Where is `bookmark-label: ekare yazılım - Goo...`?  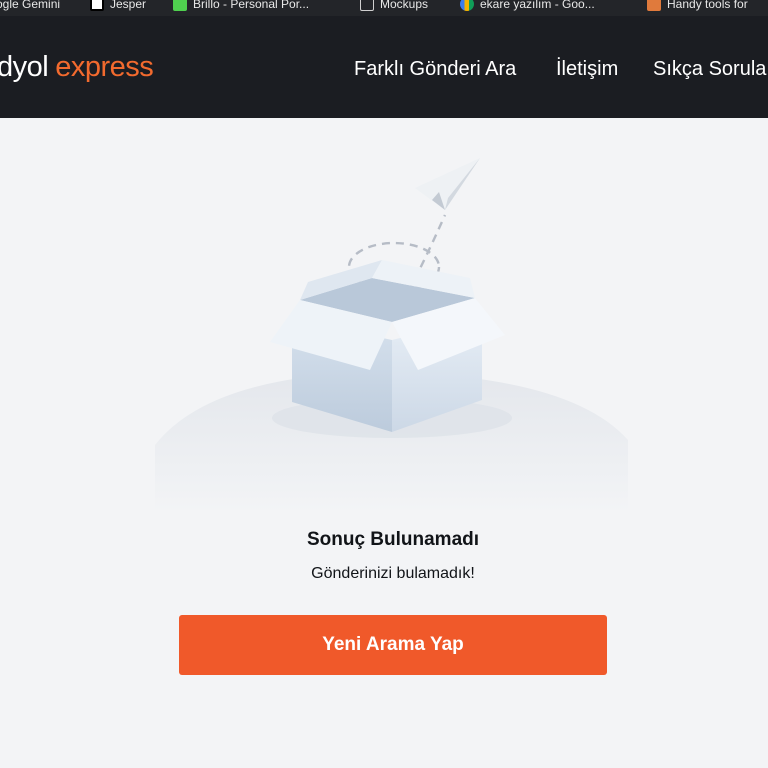 bookmark-label: ekare yazılım - Goo... is located at coordinates (537, 5).